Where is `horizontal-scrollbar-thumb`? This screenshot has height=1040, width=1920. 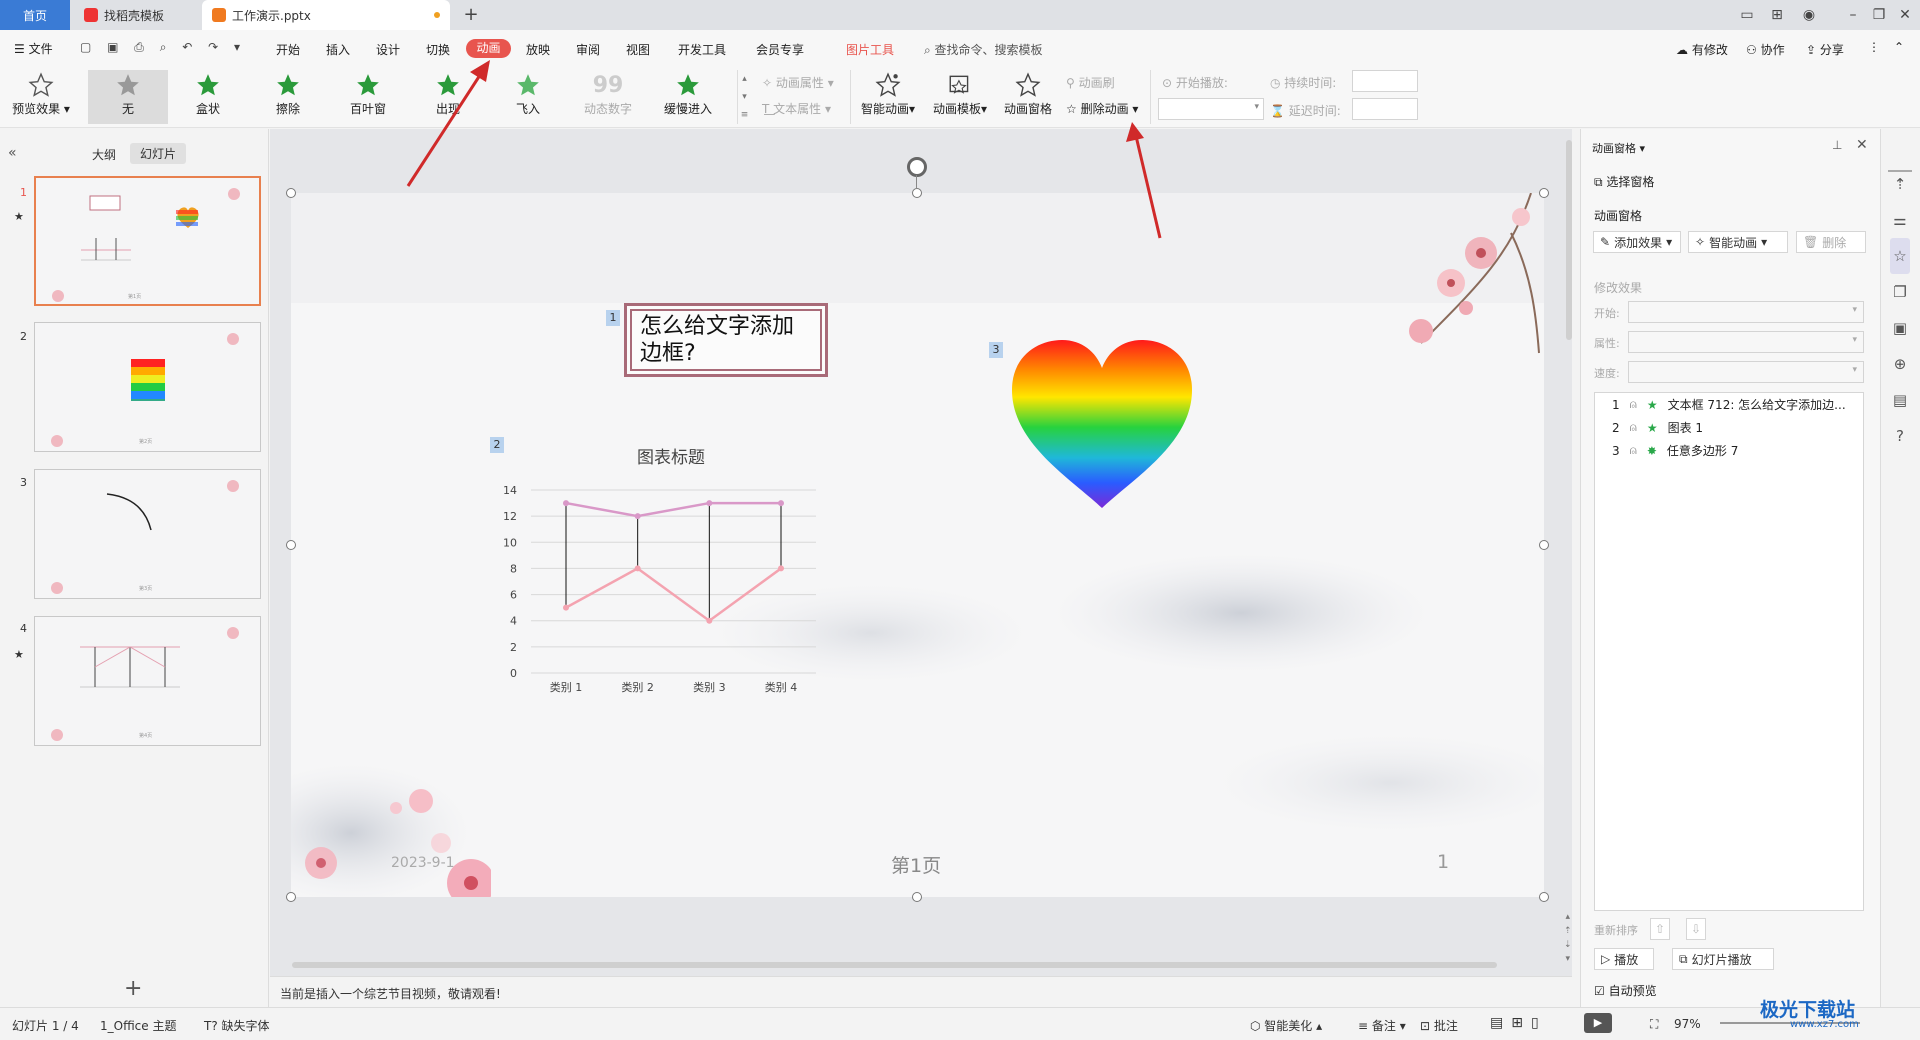
horizontal-scrollbar-thumb is located at coordinates (894, 965).